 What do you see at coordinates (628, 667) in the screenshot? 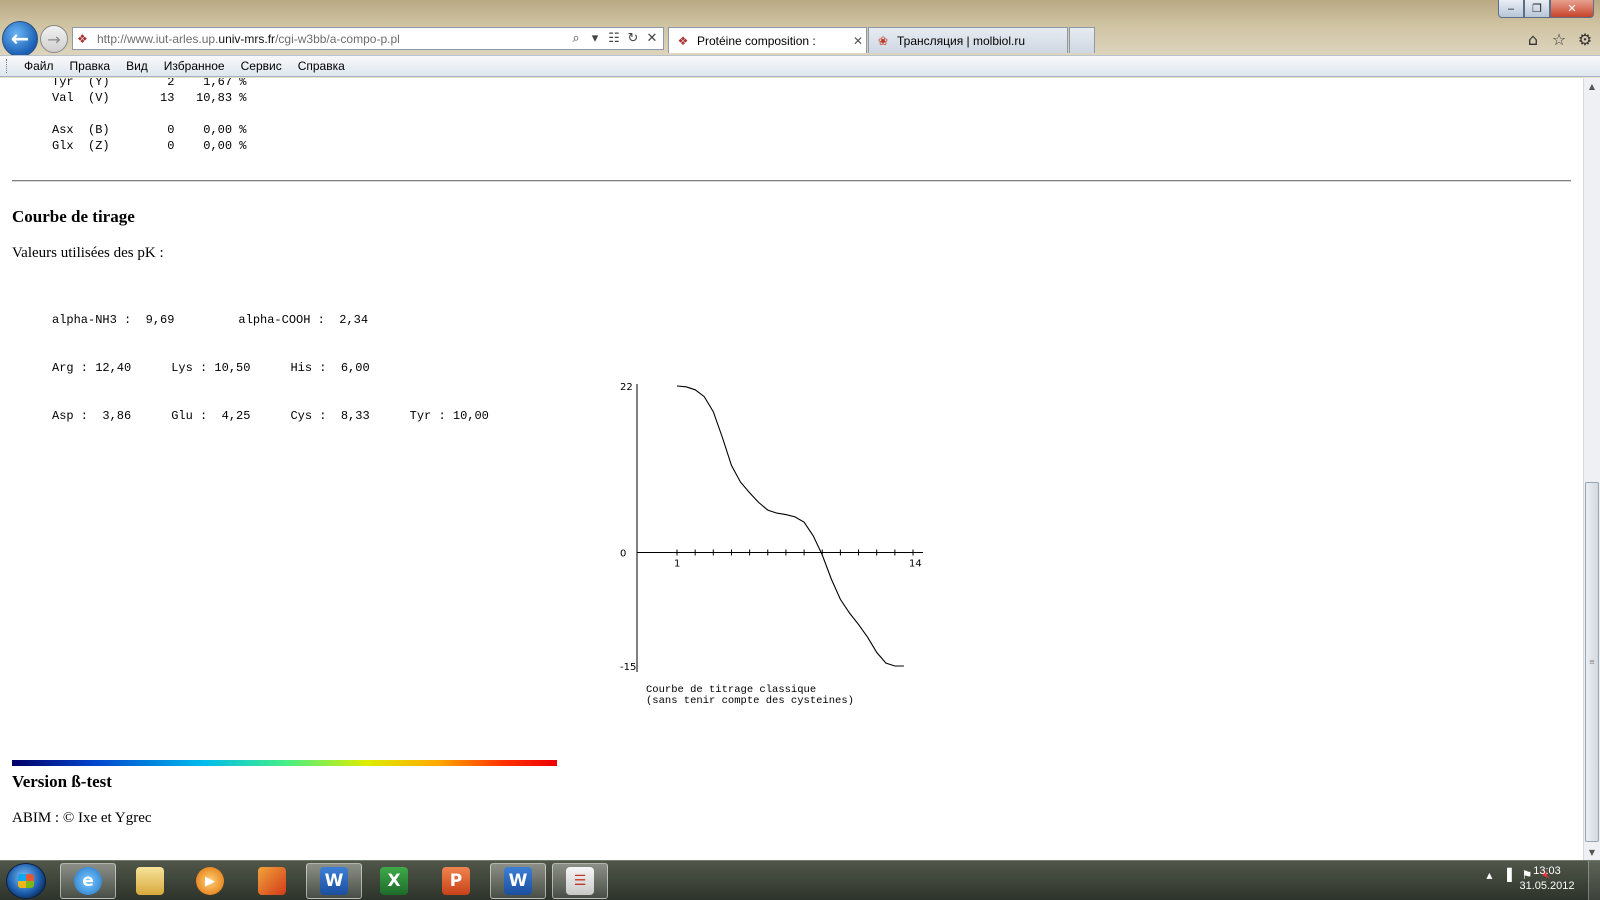
I see `y-tick-label: -15` at bounding box center [628, 667].